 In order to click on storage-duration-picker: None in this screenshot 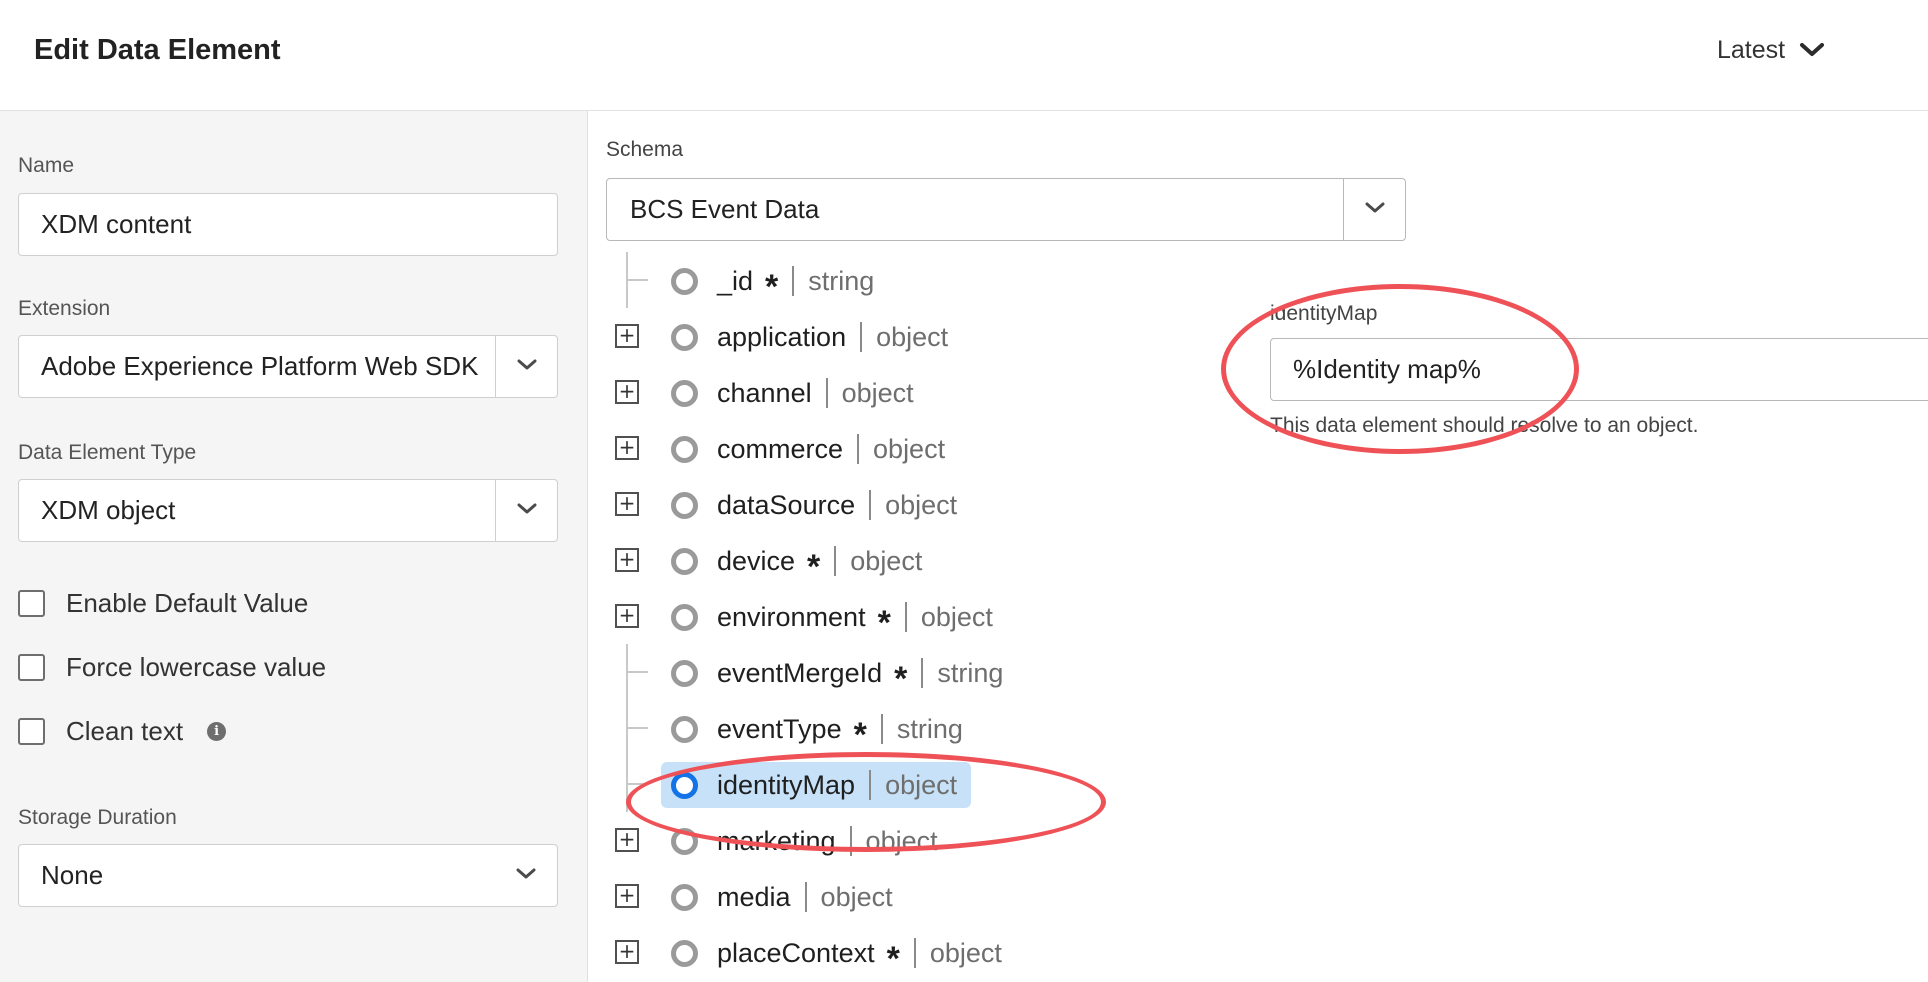, I will do `click(288, 875)`.